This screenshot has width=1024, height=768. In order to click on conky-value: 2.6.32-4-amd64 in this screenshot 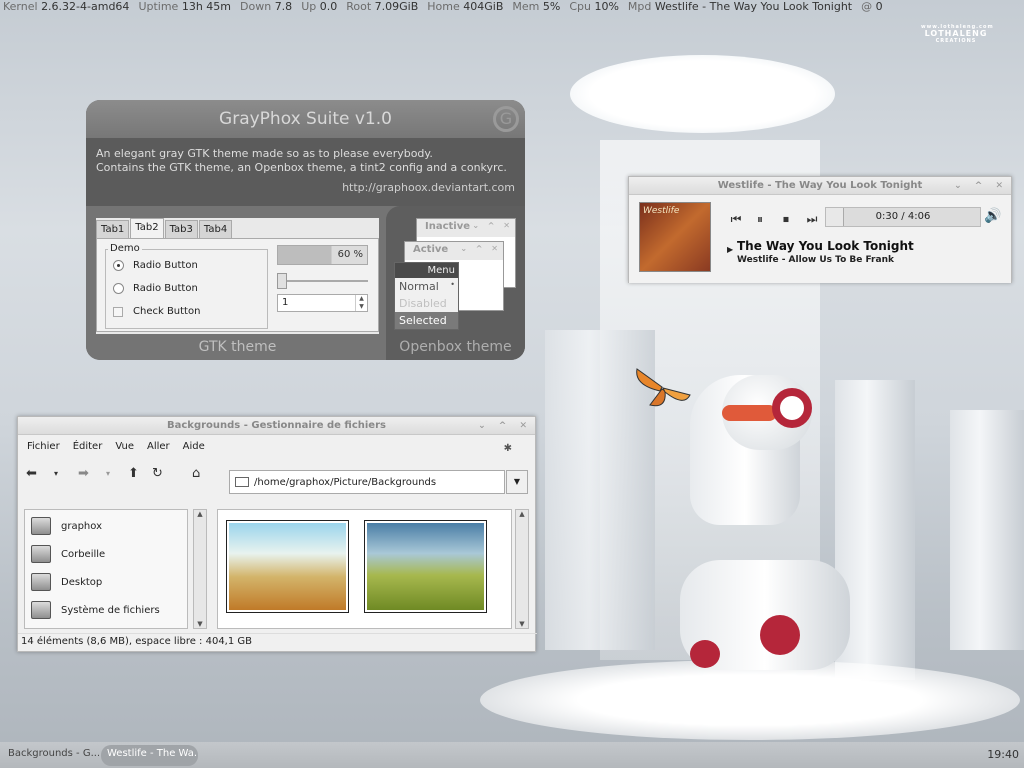, I will do `click(85, 6)`.